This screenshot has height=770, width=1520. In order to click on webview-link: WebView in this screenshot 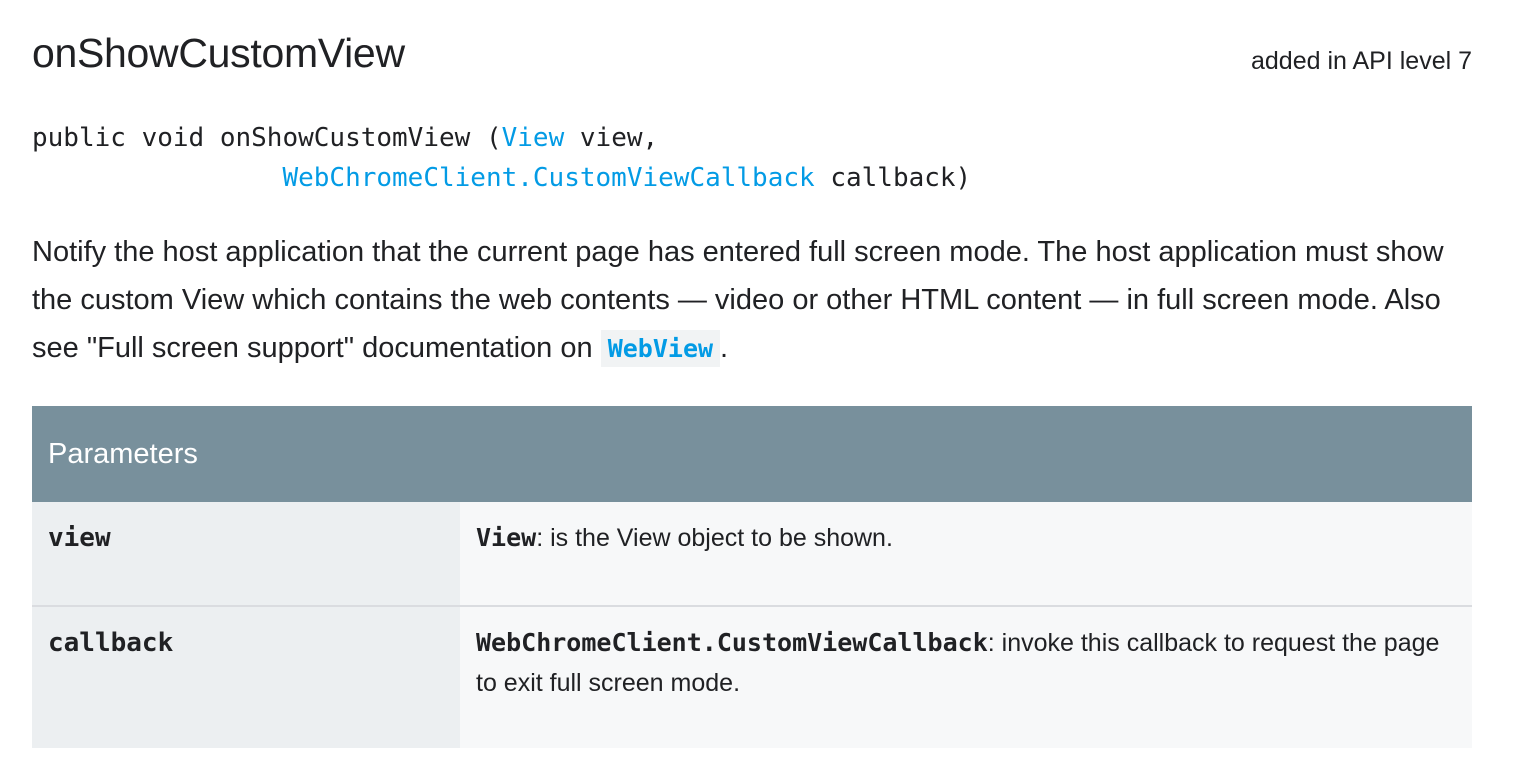, I will do `click(660, 348)`.